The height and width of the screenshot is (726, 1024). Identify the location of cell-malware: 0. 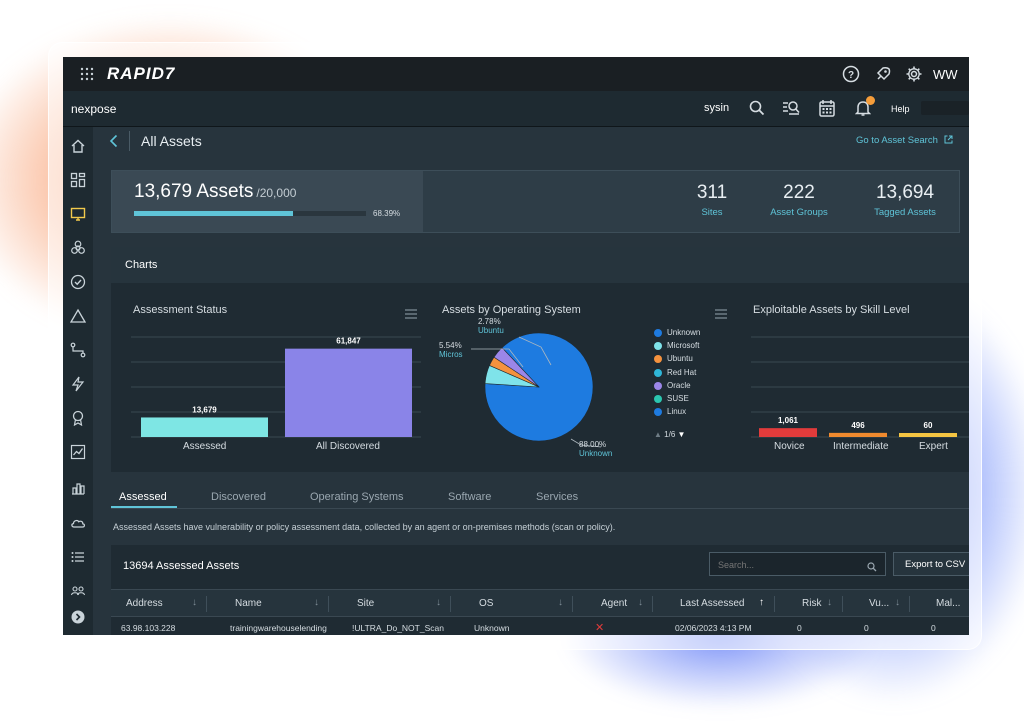
(933, 628).